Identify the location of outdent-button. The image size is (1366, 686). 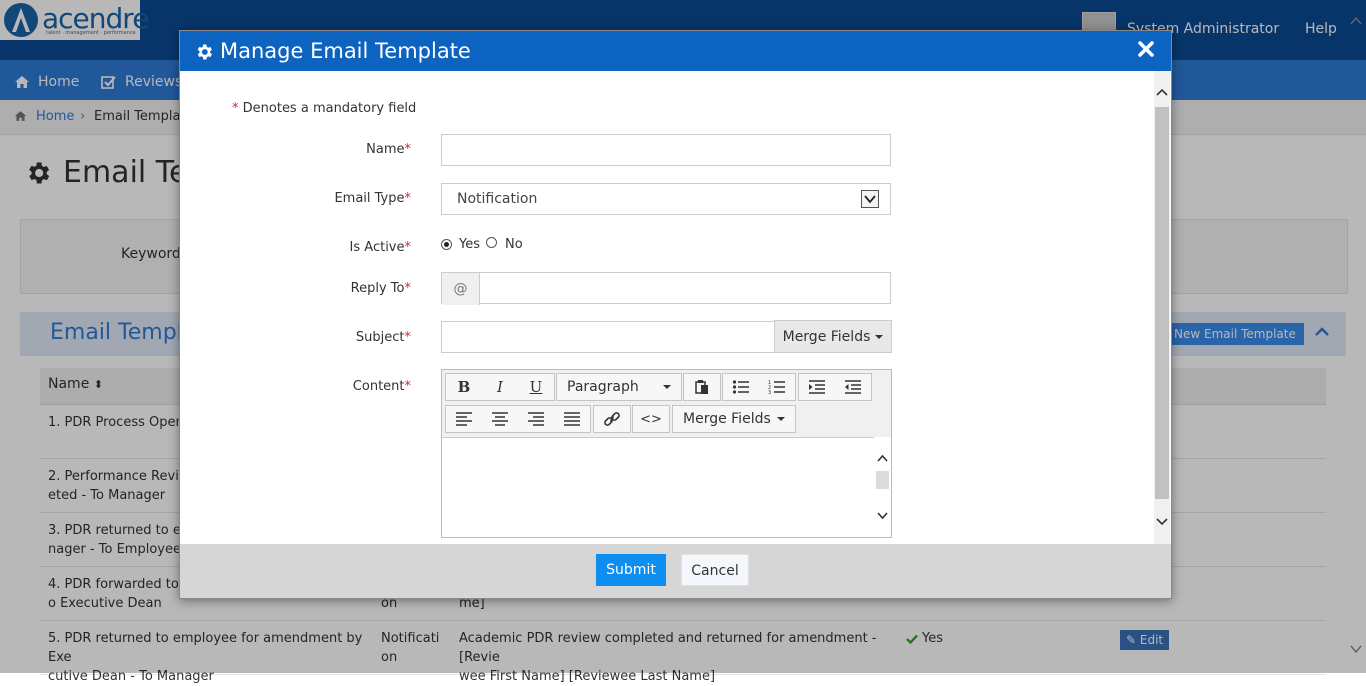
(853, 387).